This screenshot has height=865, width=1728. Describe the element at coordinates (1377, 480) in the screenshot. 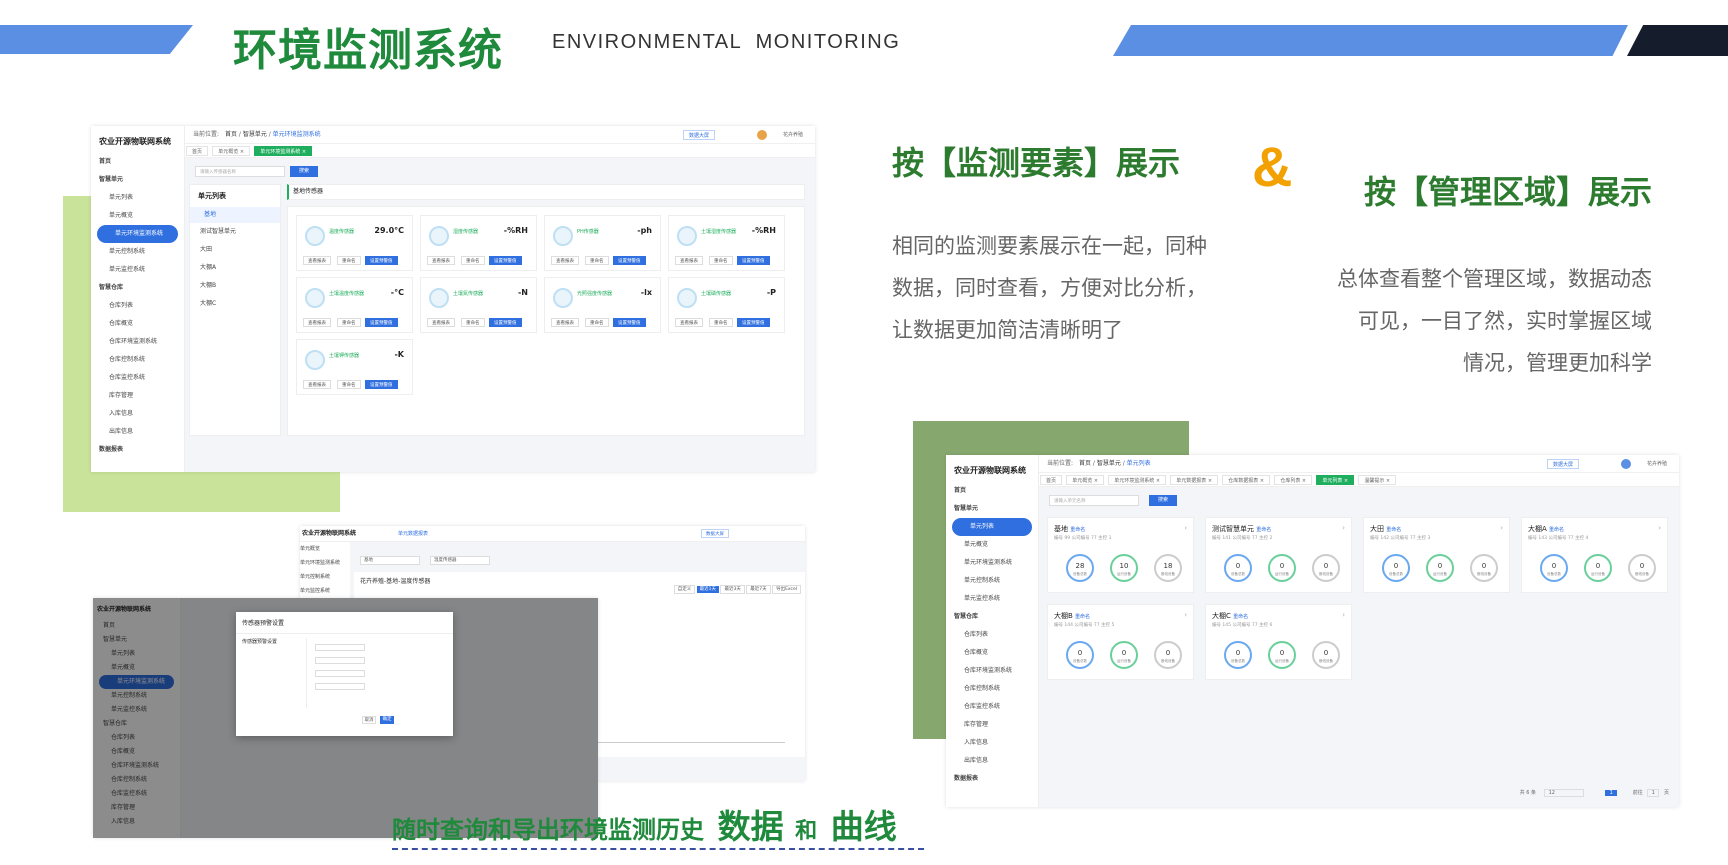

I see `tab-item: 温馨提示 ×` at that location.